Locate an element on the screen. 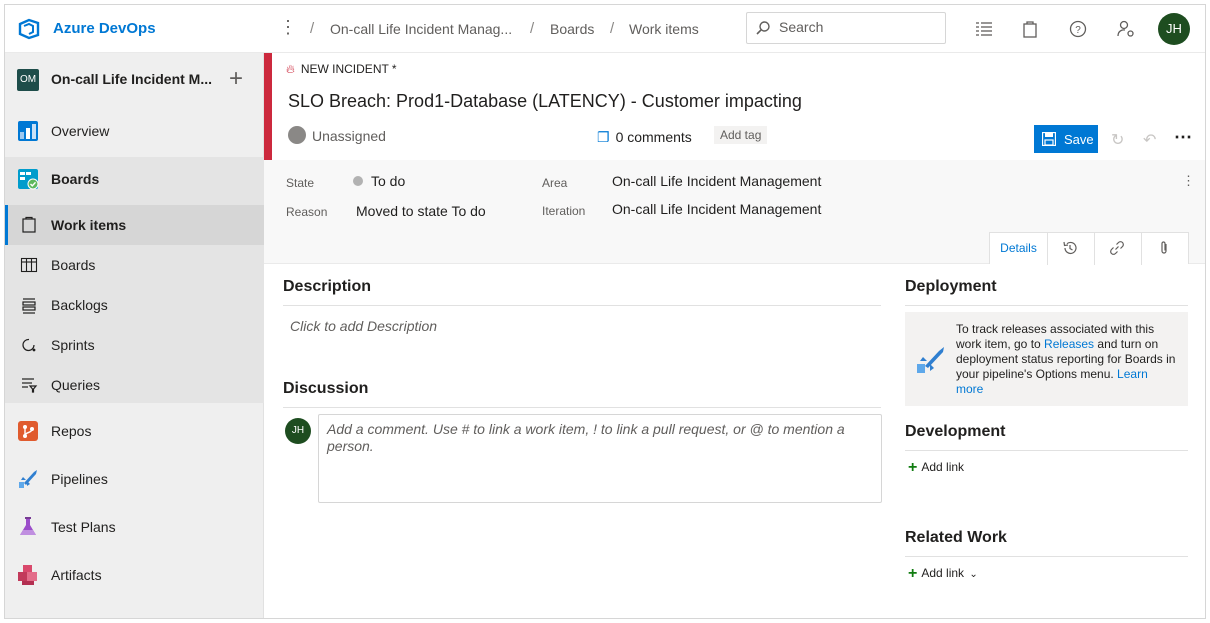 The width and height of the screenshot is (1210, 623). test-plans-icon is located at coordinates (28, 526).